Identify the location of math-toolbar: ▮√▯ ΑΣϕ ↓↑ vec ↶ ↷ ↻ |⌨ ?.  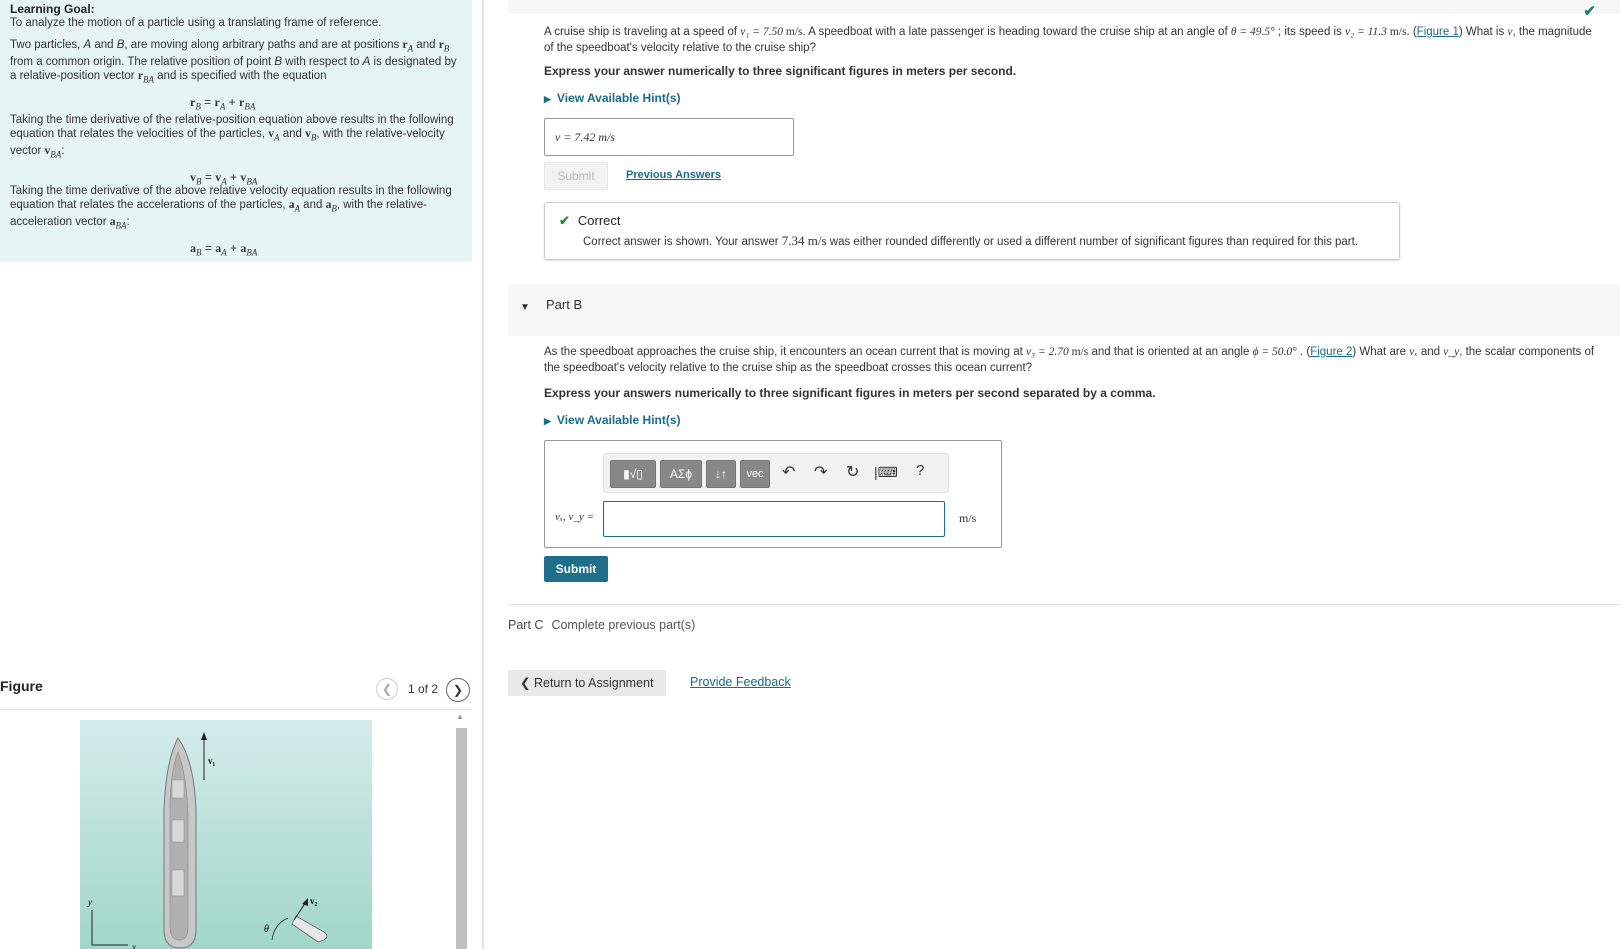
(776, 473).